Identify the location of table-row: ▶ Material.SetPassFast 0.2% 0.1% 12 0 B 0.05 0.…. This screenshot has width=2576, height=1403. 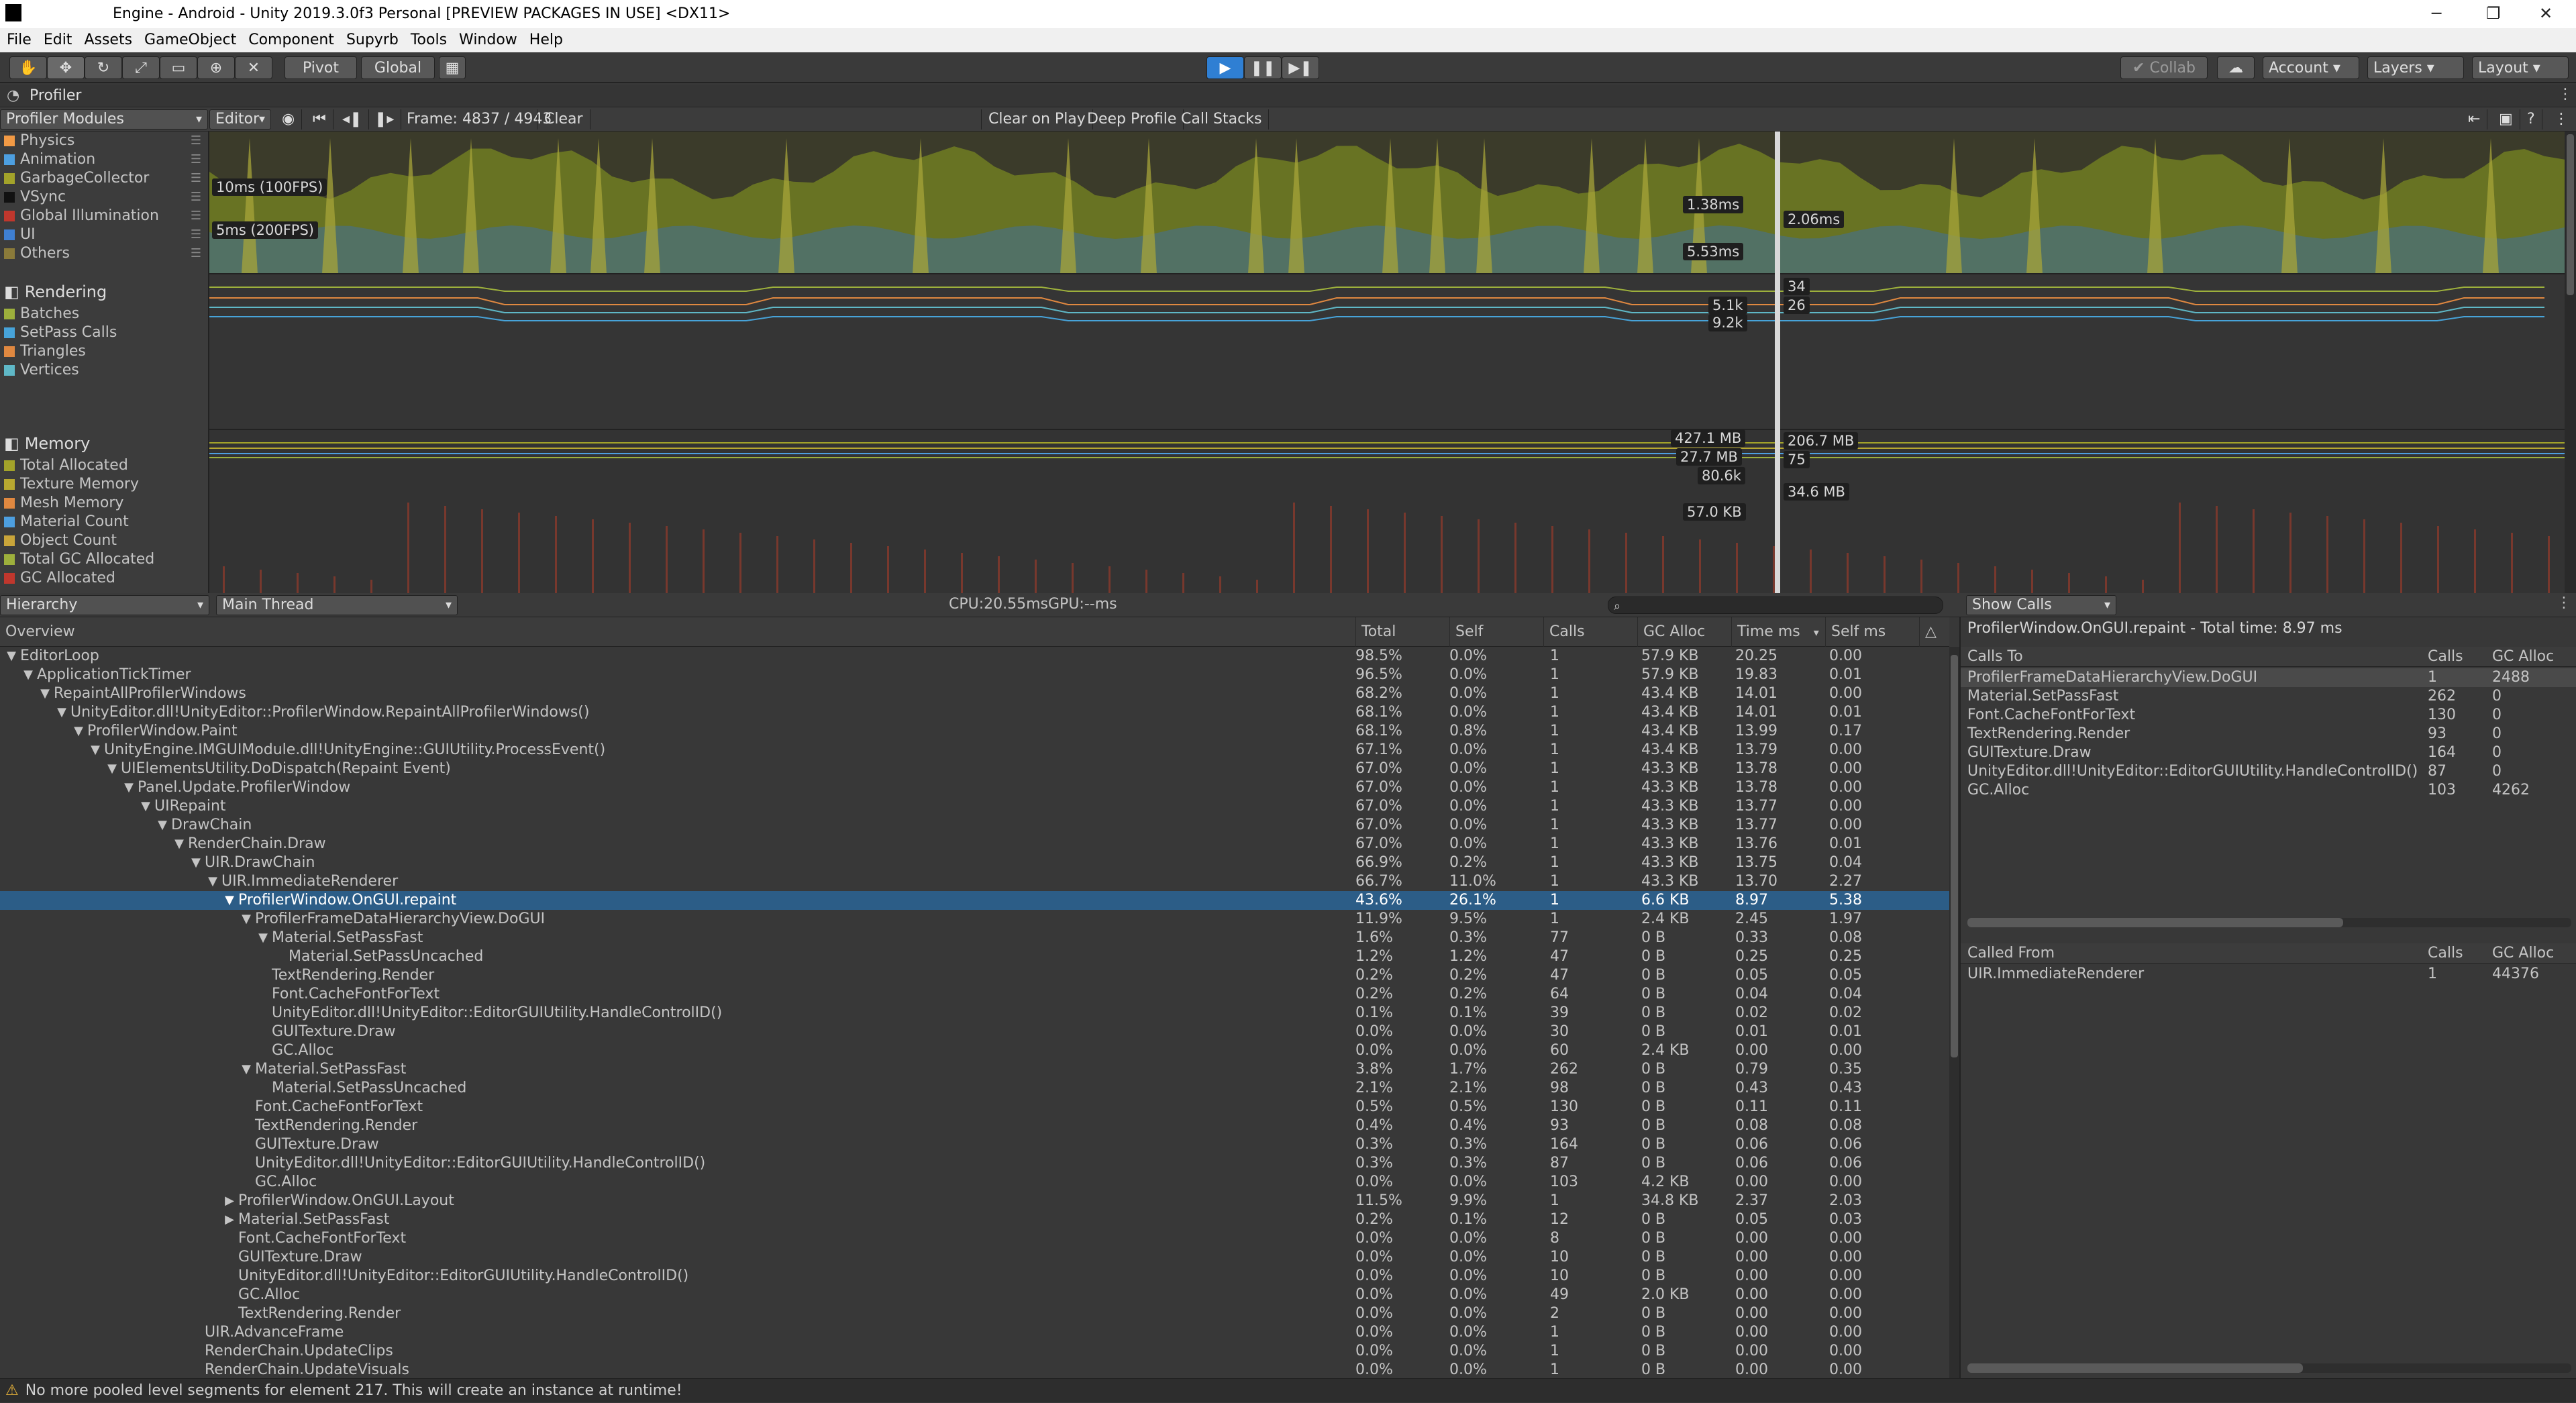
(974, 1219).